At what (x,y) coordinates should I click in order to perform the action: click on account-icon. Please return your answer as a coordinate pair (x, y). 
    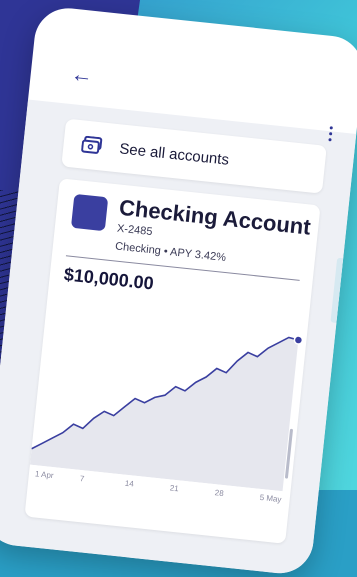
    Looking at the image, I should click on (89, 212).